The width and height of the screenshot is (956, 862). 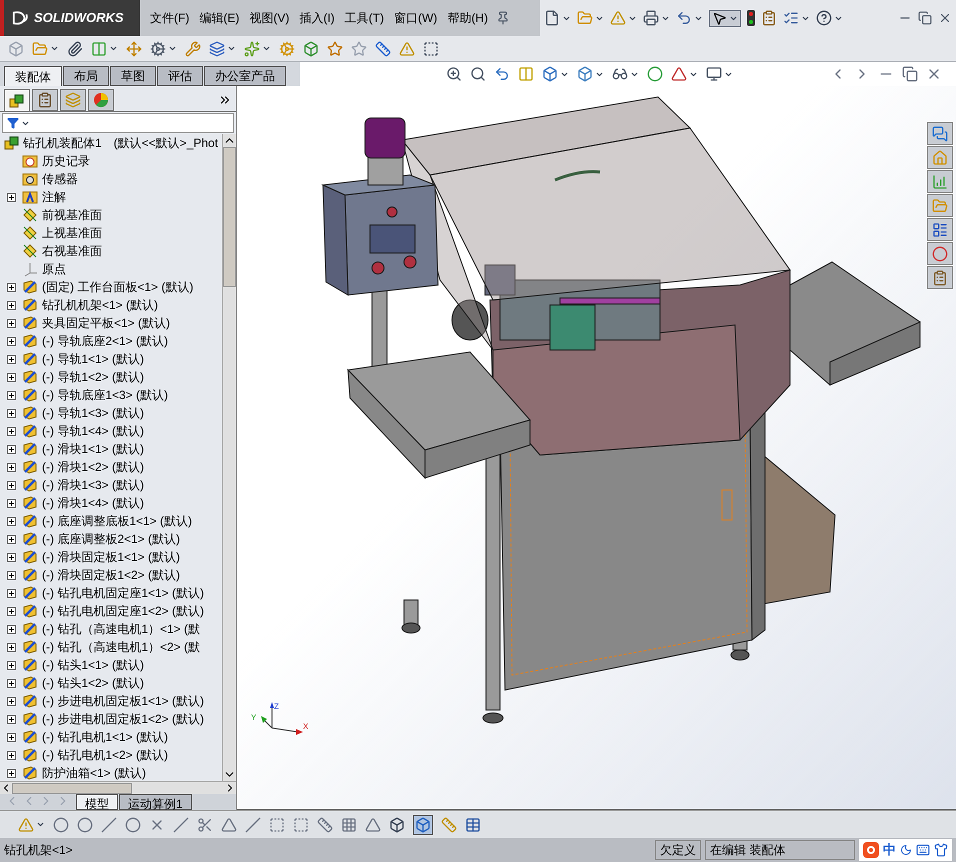 I want to click on tree-item: (-) 钻孔电机1<1> (默认), so click(x=105, y=737).